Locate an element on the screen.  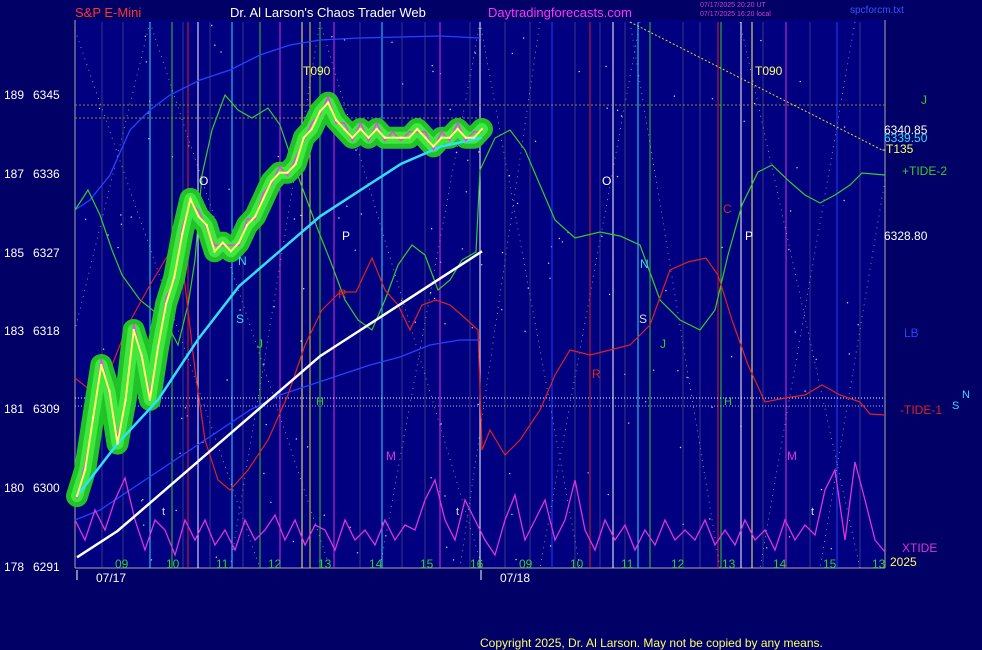
annotation-n-1: N is located at coordinates (242, 261).